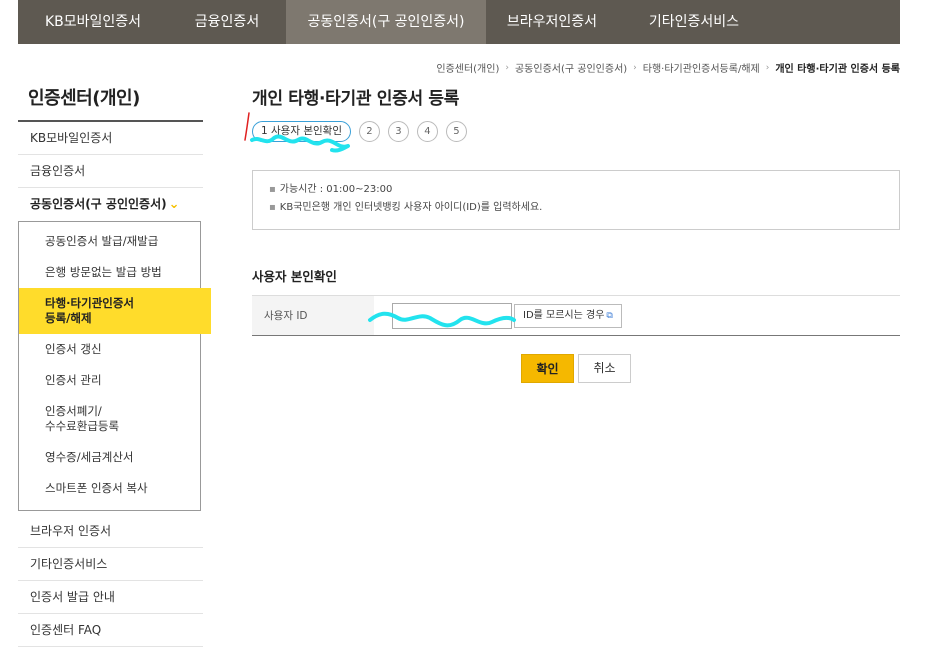 Image resolution: width=950 pixels, height=666 pixels. I want to click on submenu-item-manage: 인증서 관리, so click(109, 380).